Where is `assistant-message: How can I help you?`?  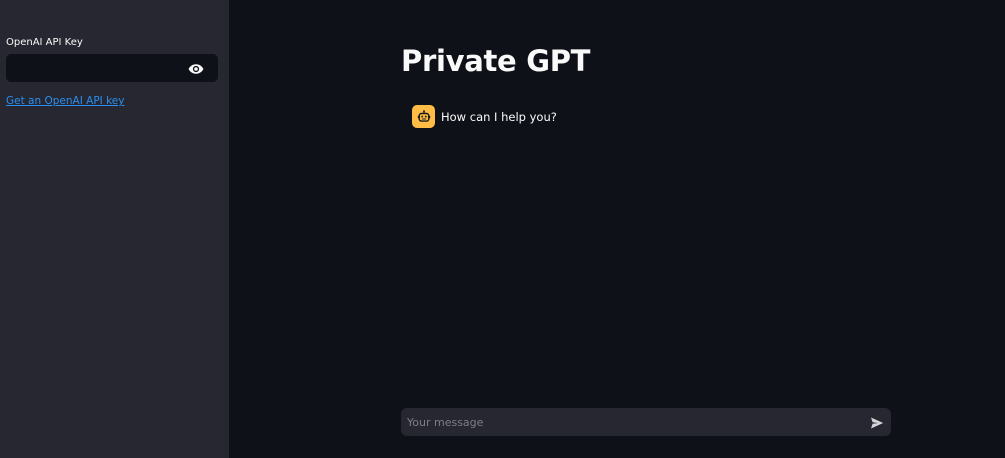
assistant-message: How can I help you? is located at coordinates (484, 116).